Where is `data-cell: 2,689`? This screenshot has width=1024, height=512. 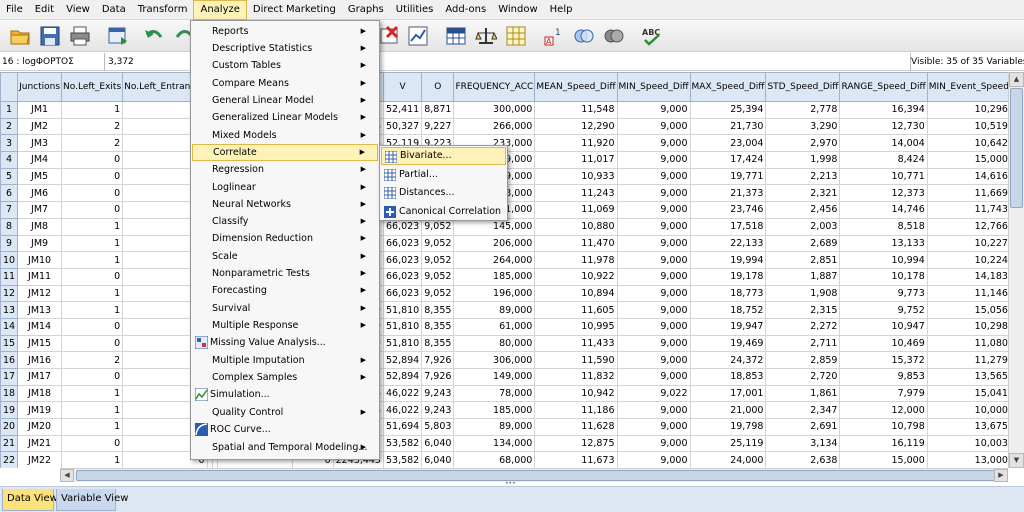 data-cell: 2,689 is located at coordinates (803, 243).